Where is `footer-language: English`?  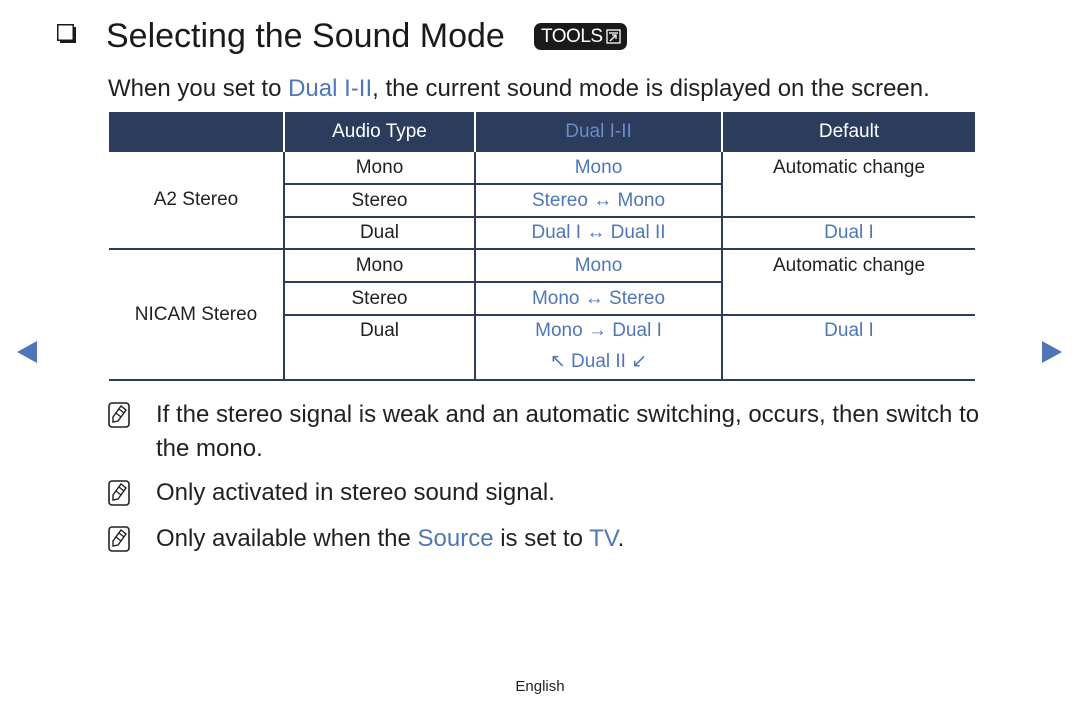 footer-language: English is located at coordinates (540, 686).